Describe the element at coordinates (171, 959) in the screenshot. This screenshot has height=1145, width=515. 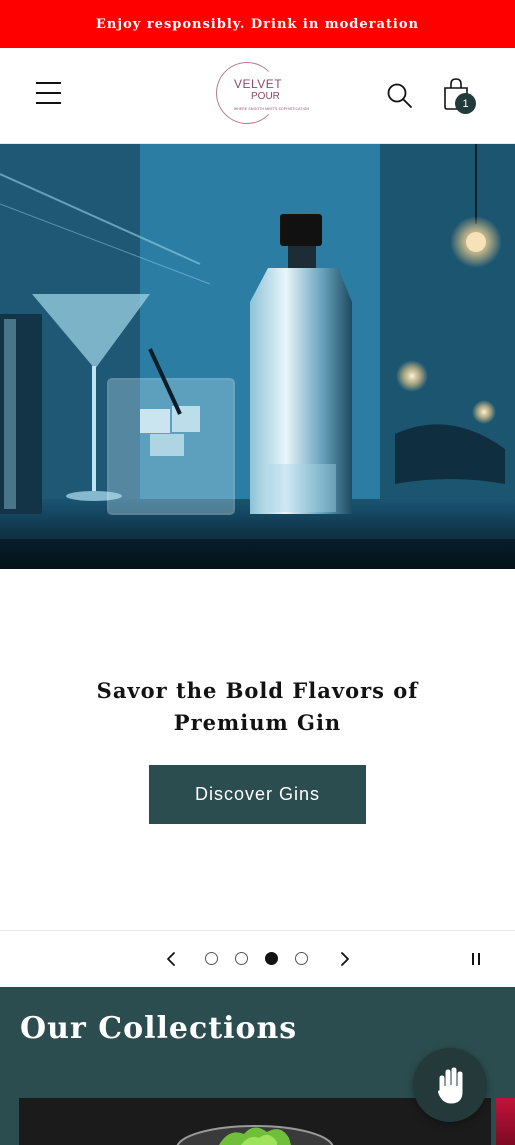
I see `chevron-left-icon` at that location.